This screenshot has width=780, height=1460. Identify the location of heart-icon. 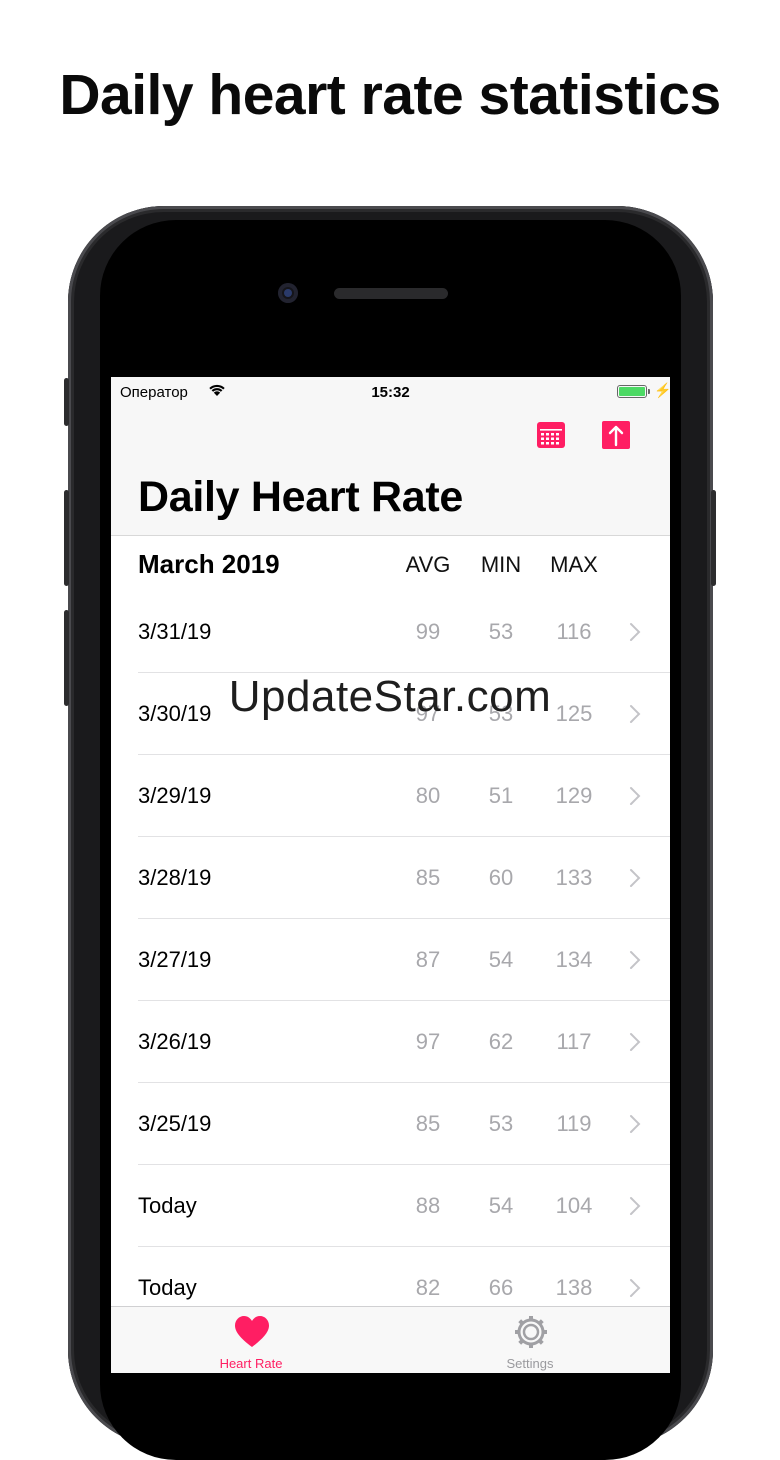
(252, 1331).